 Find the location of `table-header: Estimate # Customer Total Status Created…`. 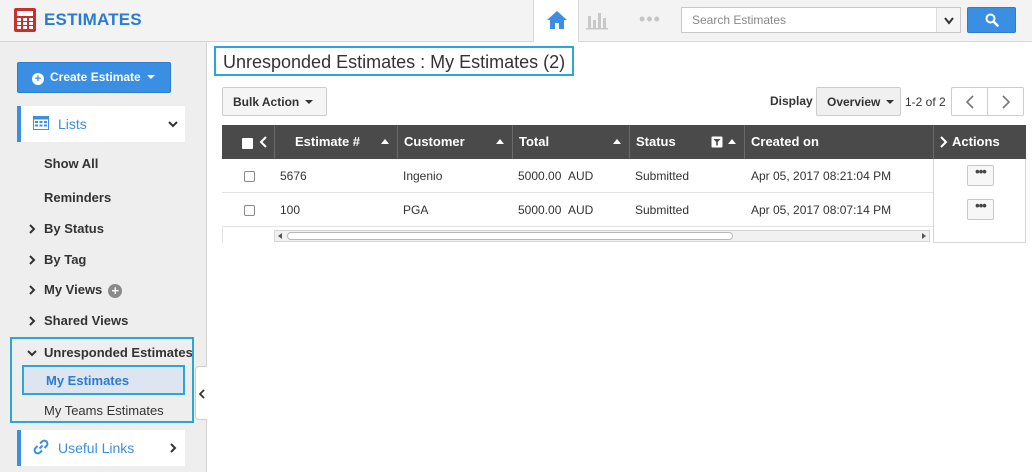

table-header: Estimate # Customer Total Status Created… is located at coordinates (624, 142).